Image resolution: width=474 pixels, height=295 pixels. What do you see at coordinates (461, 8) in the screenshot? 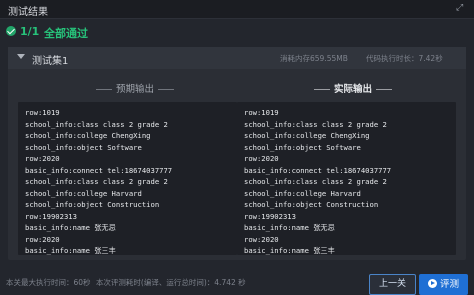
I see `expand-icon: ⤢` at bounding box center [461, 8].